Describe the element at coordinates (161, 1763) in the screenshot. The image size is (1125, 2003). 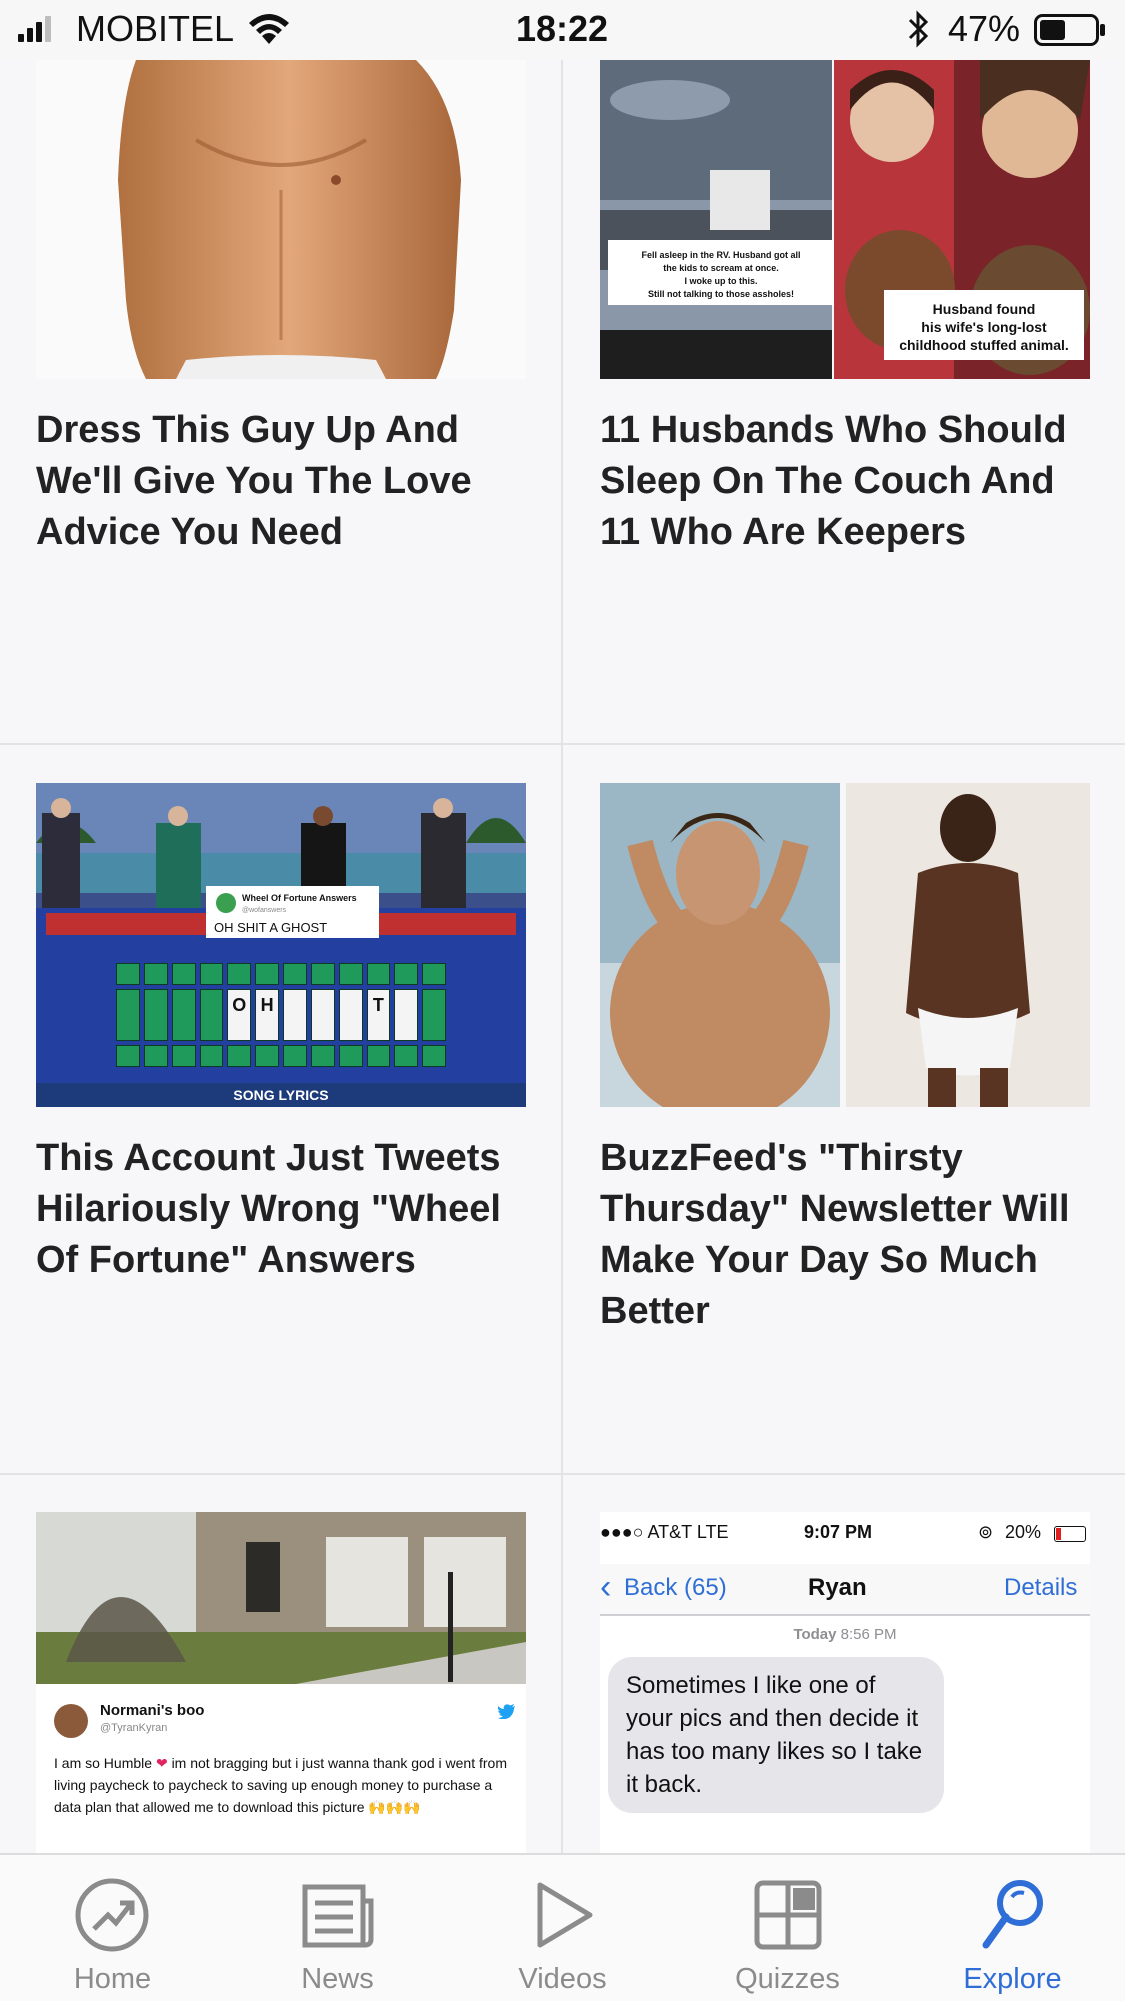
I see `heart-icon: ❤` at that location.